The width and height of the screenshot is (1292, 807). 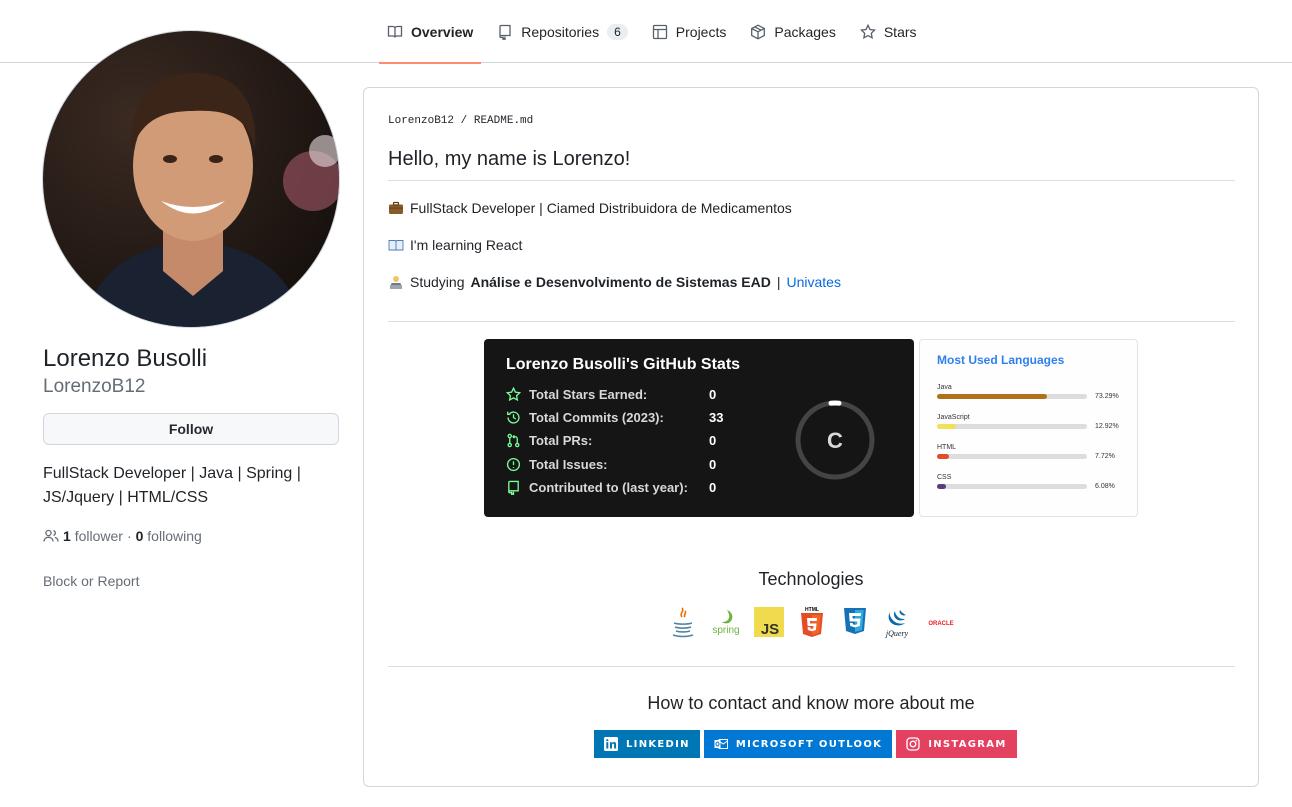 I want to click on stat-label: Total PRs:, so click(x=561, y=440).